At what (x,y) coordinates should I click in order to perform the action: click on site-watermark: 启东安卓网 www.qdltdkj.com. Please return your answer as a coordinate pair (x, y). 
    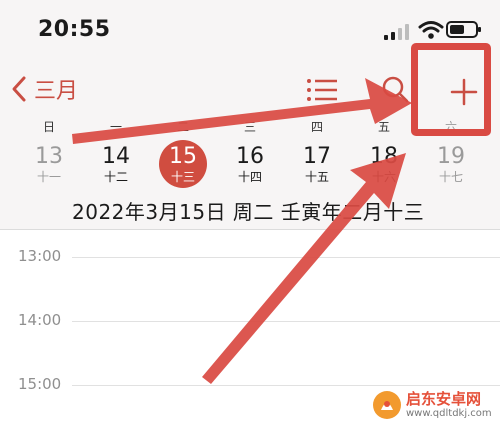
    Looking at the image, I should click on (434, 405).